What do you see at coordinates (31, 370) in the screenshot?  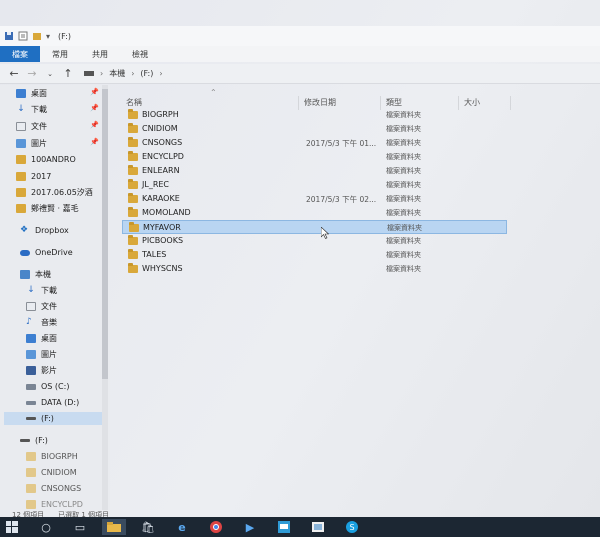 I see `video-icon` at bounding box center [31, 370].